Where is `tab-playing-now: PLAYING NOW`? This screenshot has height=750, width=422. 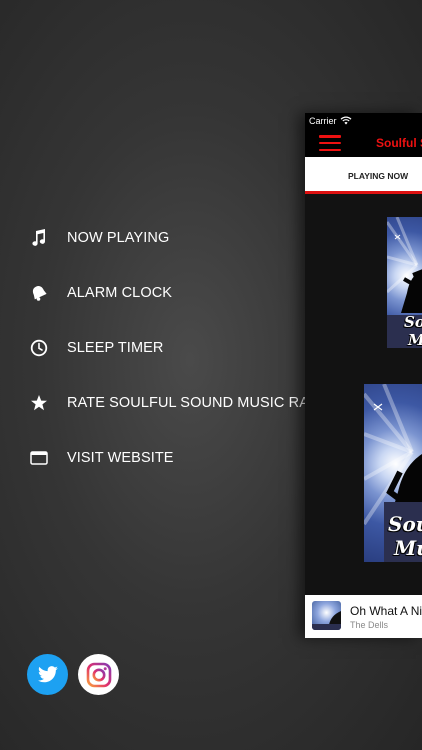 tab-playing-now: PLAYING NOW is located at coordinates (363, 175).